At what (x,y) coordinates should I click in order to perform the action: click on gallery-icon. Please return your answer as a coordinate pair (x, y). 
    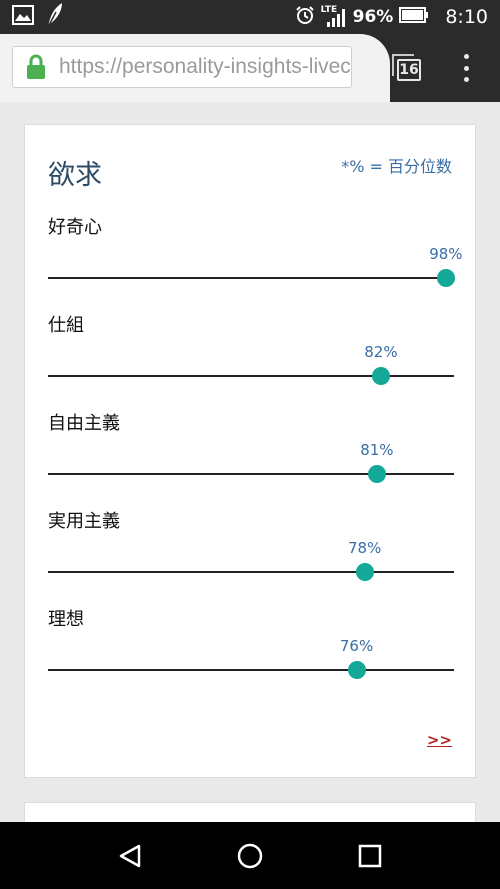
    Looking at the image, I should click on (23, 17).